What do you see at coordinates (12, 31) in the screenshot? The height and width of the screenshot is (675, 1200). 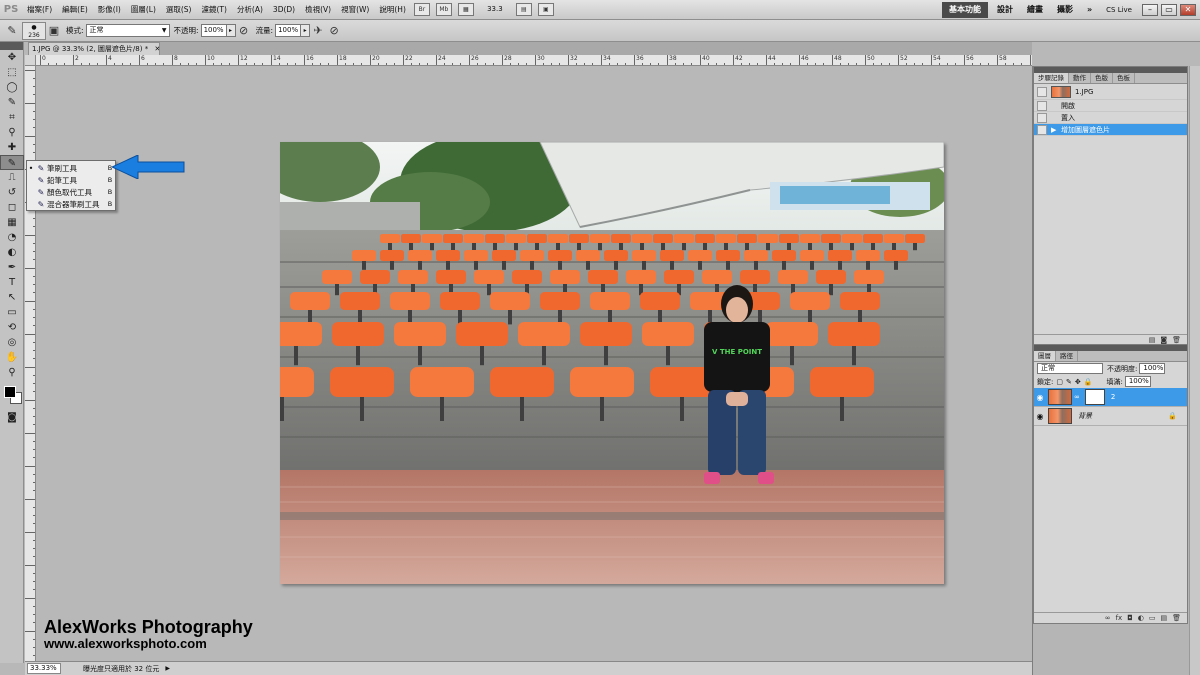 I see `brush-preset-icon: ✎` at bounding box center [12, 31].